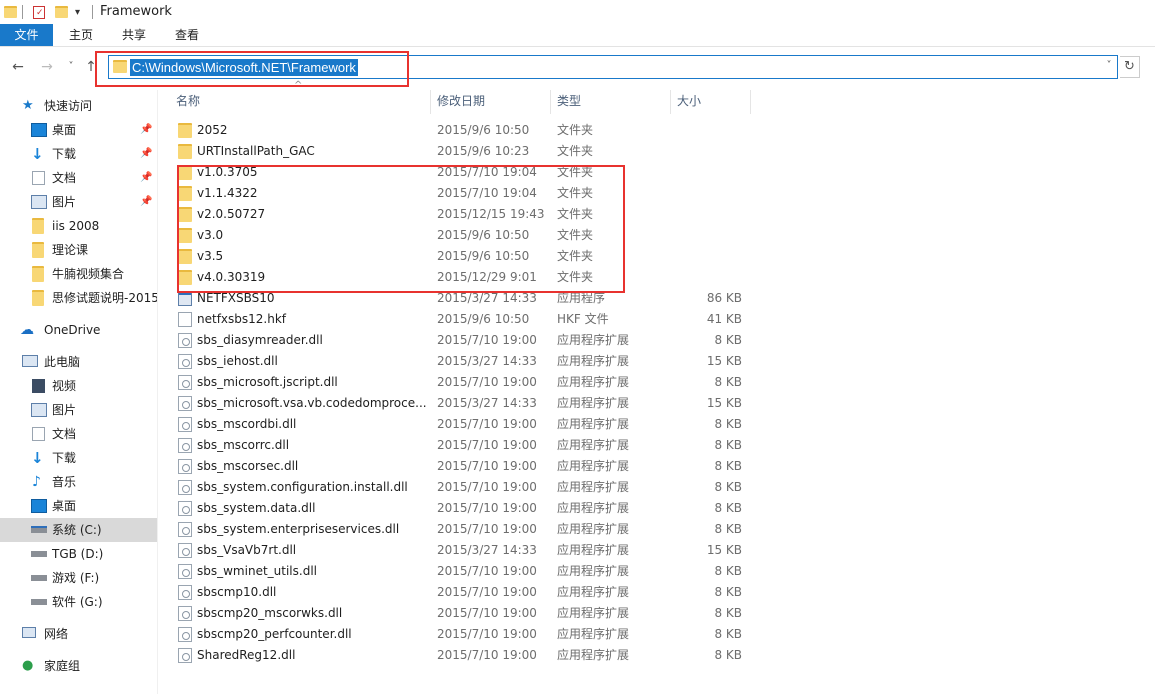  I want to click on file-row: v2.0.50727 2015/12/15 19:43 文件夹, so click(460, 214).